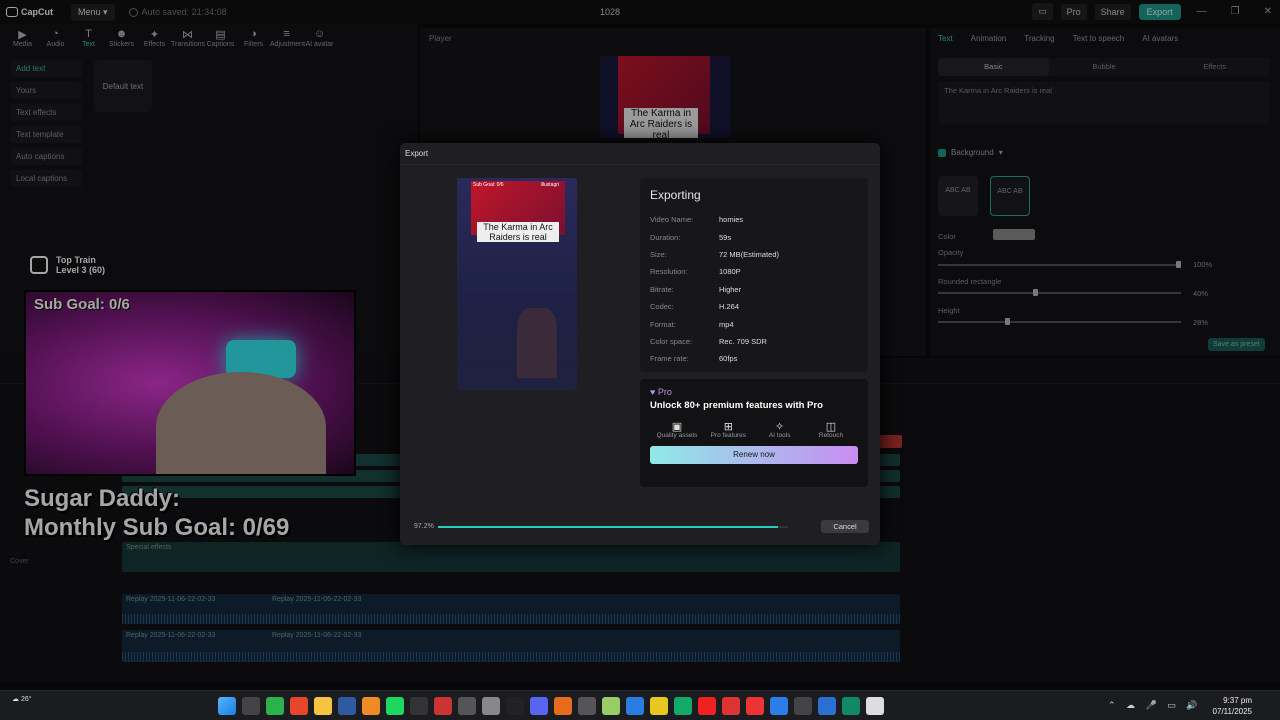  What do you see at coordinates (831, 427) in the screenshot?
I see `retouch-icon: ◫` at bounding box center [831, 427].